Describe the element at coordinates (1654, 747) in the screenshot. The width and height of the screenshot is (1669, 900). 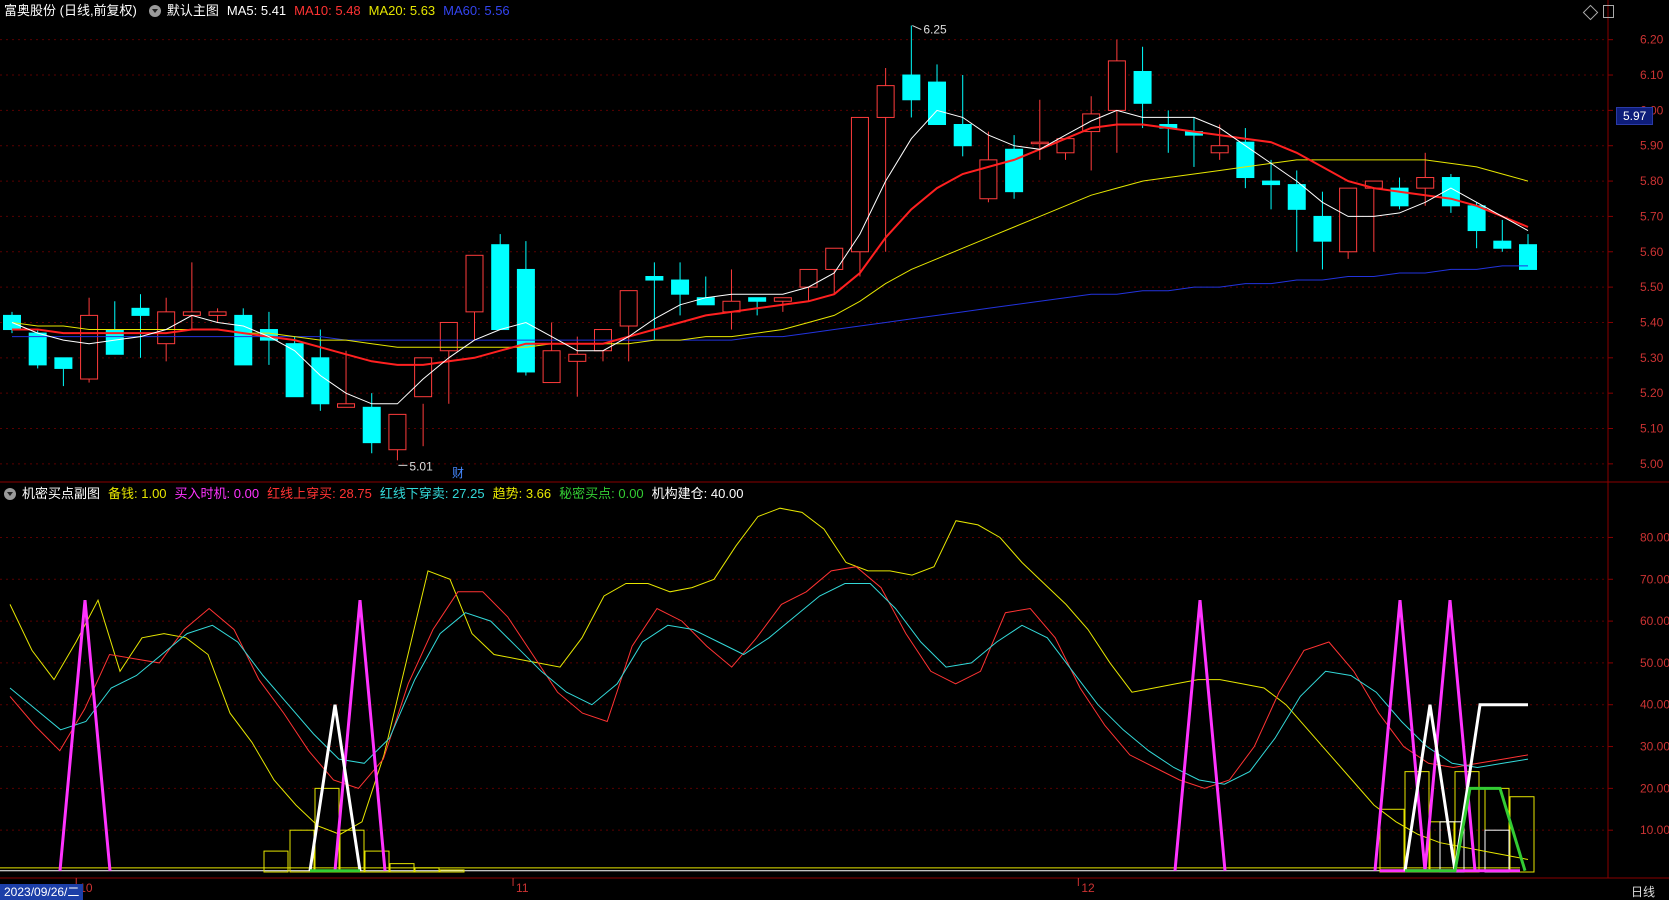
I see `sub-tick-label: 30.00` at that location.